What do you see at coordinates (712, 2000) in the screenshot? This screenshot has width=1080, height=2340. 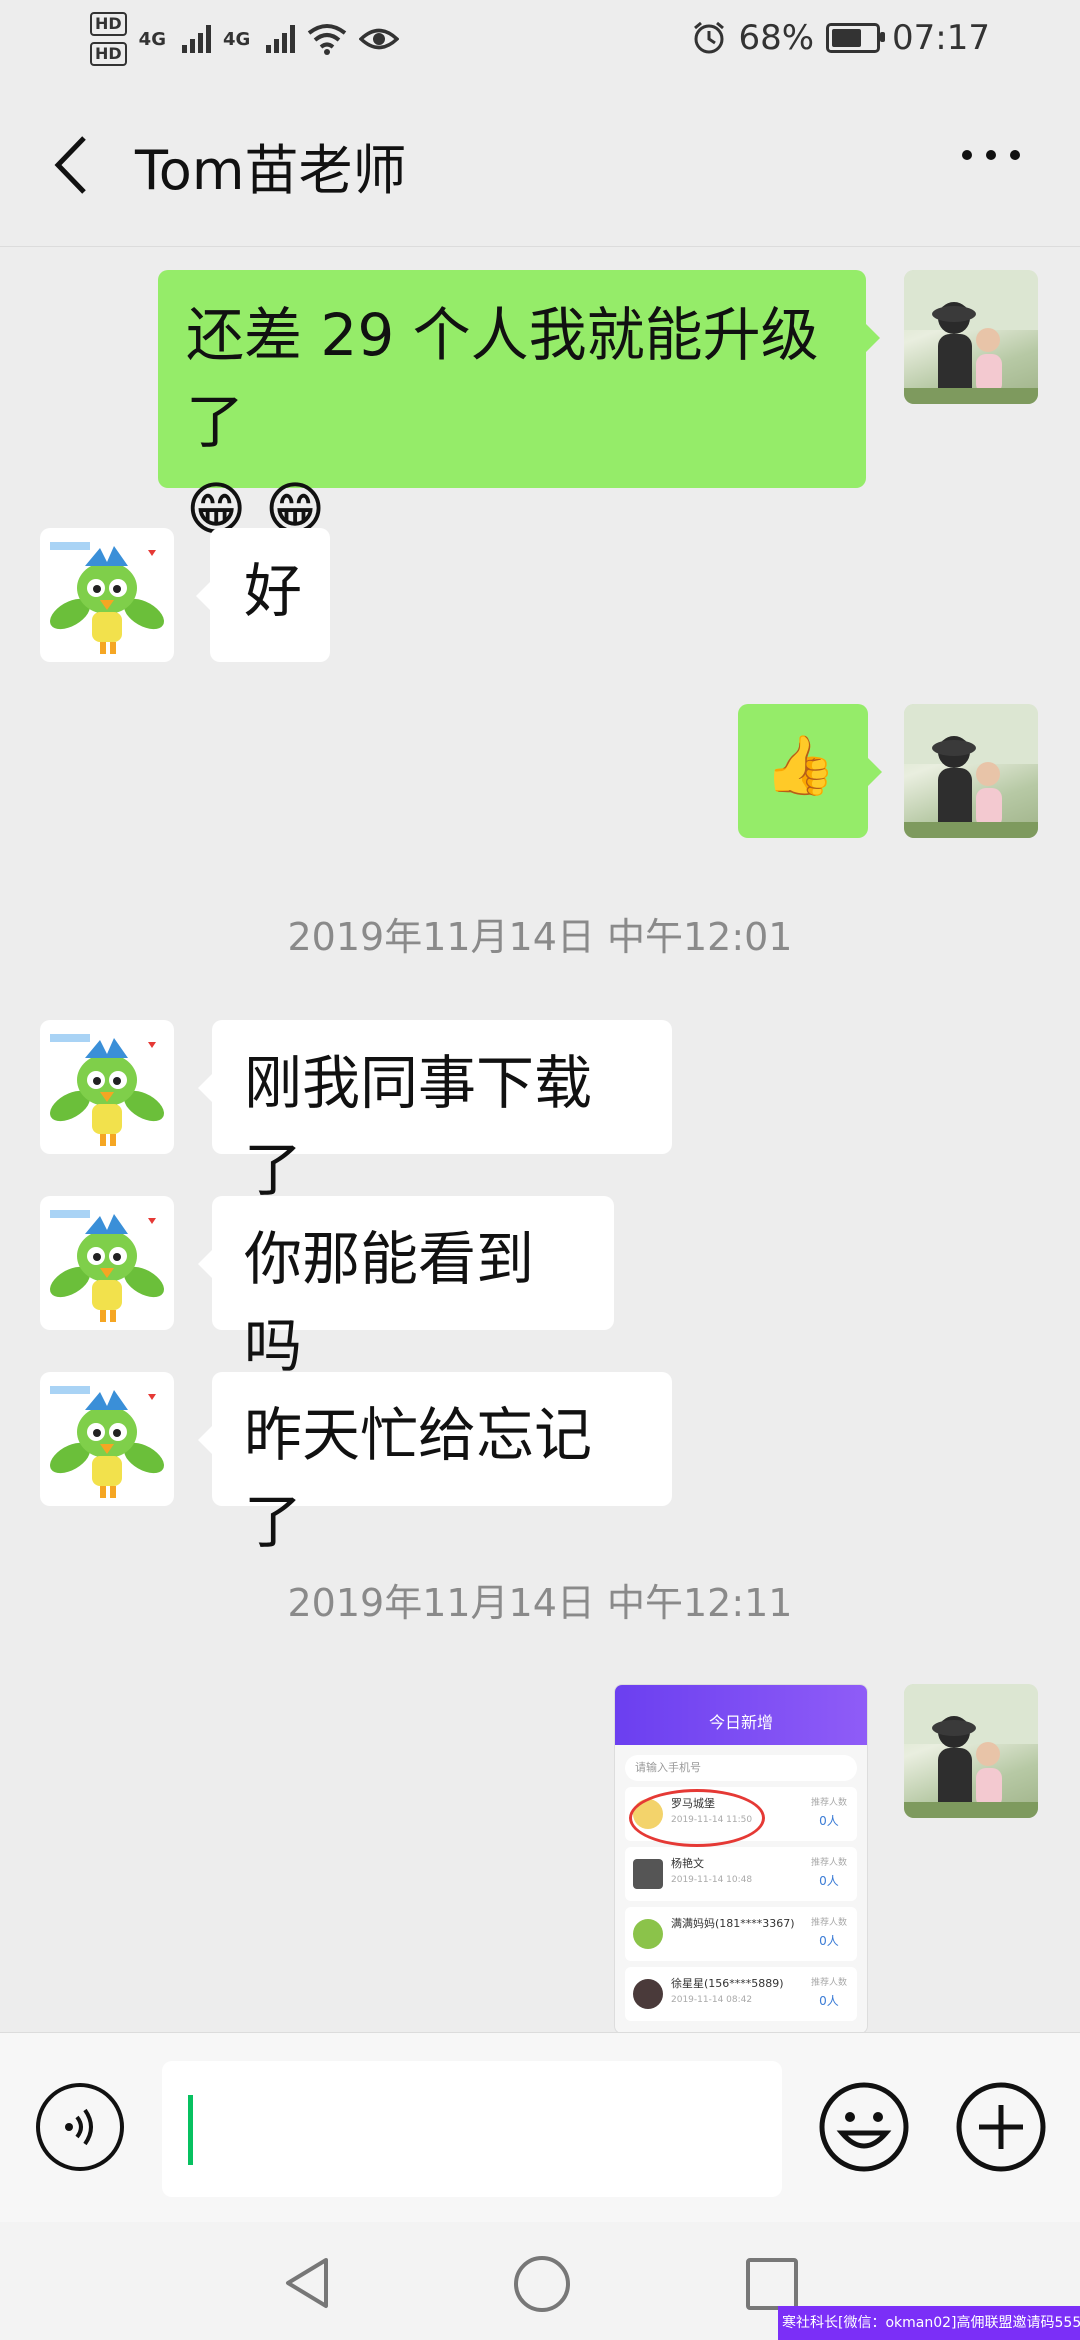 I see `item-date: 2019-11-14 08:42` at bounding box center [712, 2000].